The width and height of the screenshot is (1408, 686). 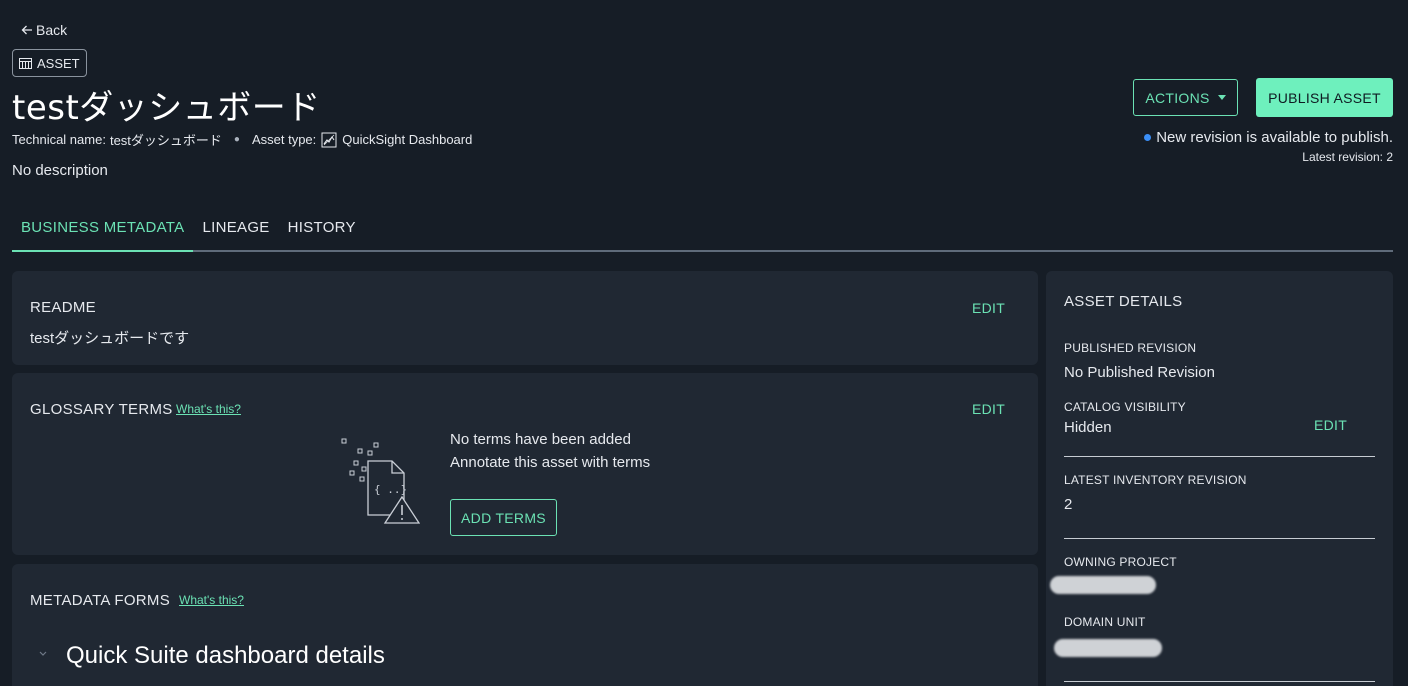 What do you see at coordinates (1105, 622) in the screenshot?
I see `domain-unit-label: DOMAIN UNIT` at bounding box center [1105, 622].